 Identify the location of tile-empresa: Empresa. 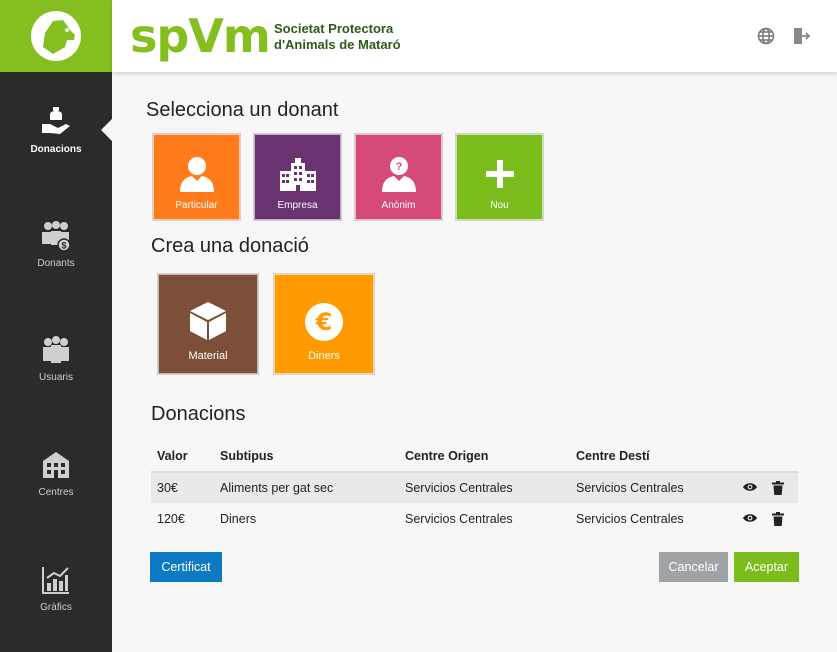
(297, 177).